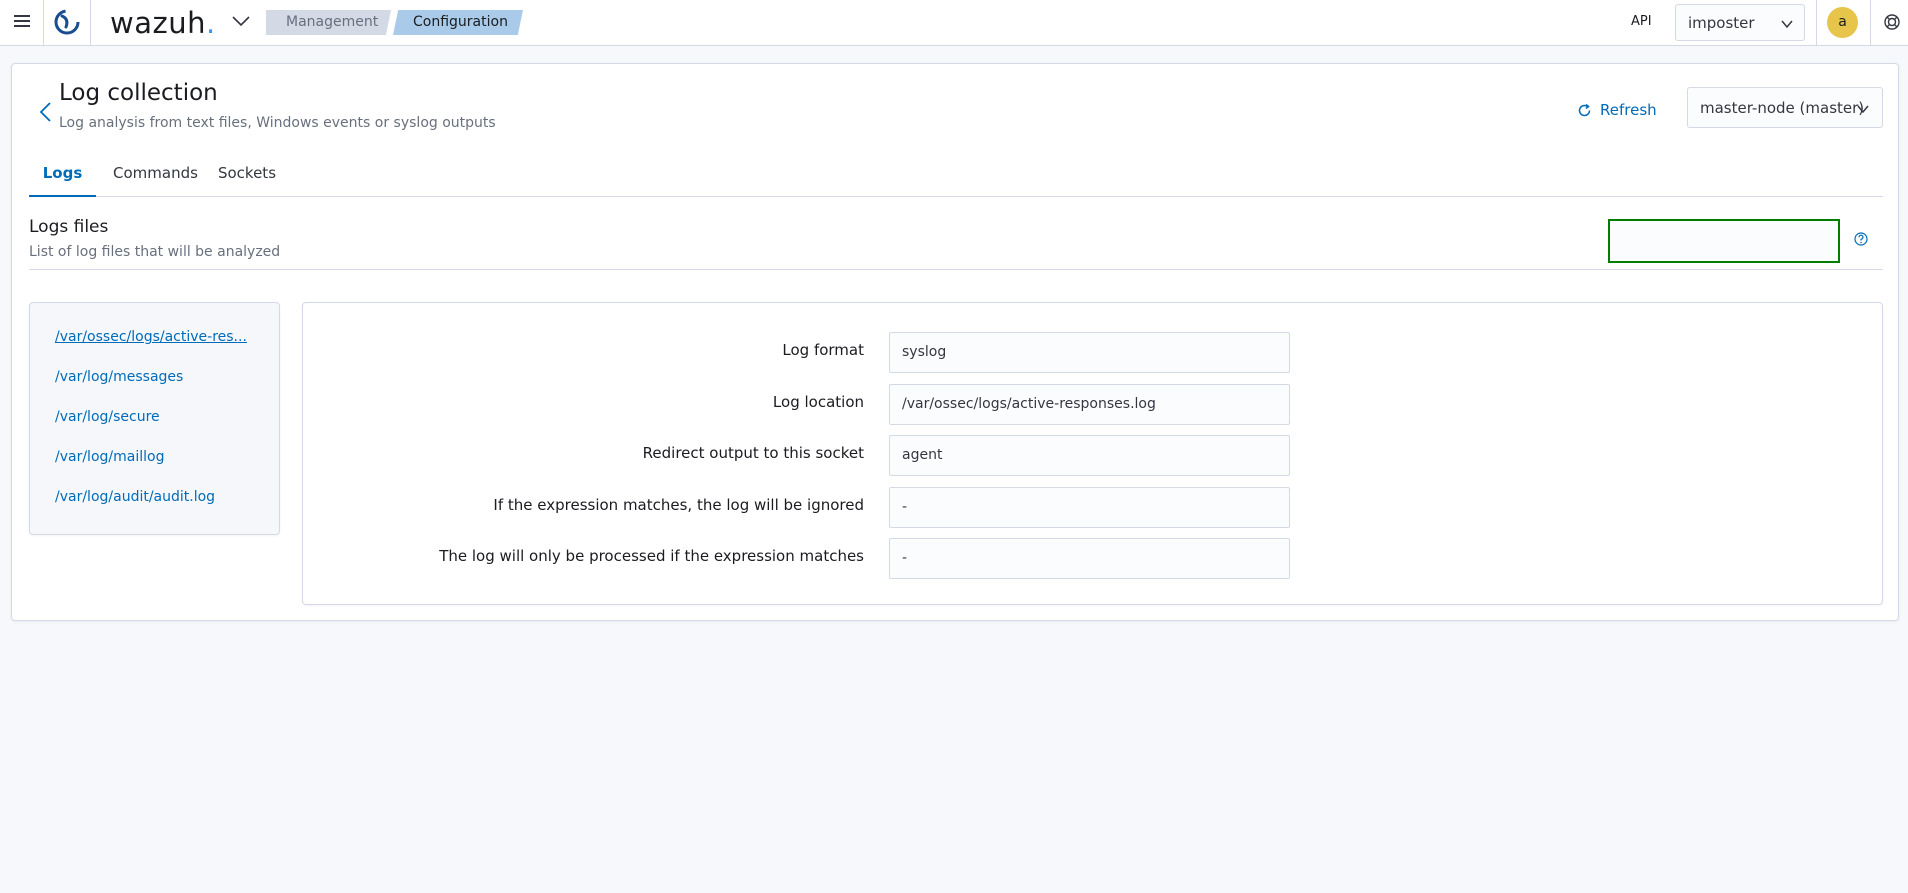  I want to click on back-arrow-icon, so click(46, 112).